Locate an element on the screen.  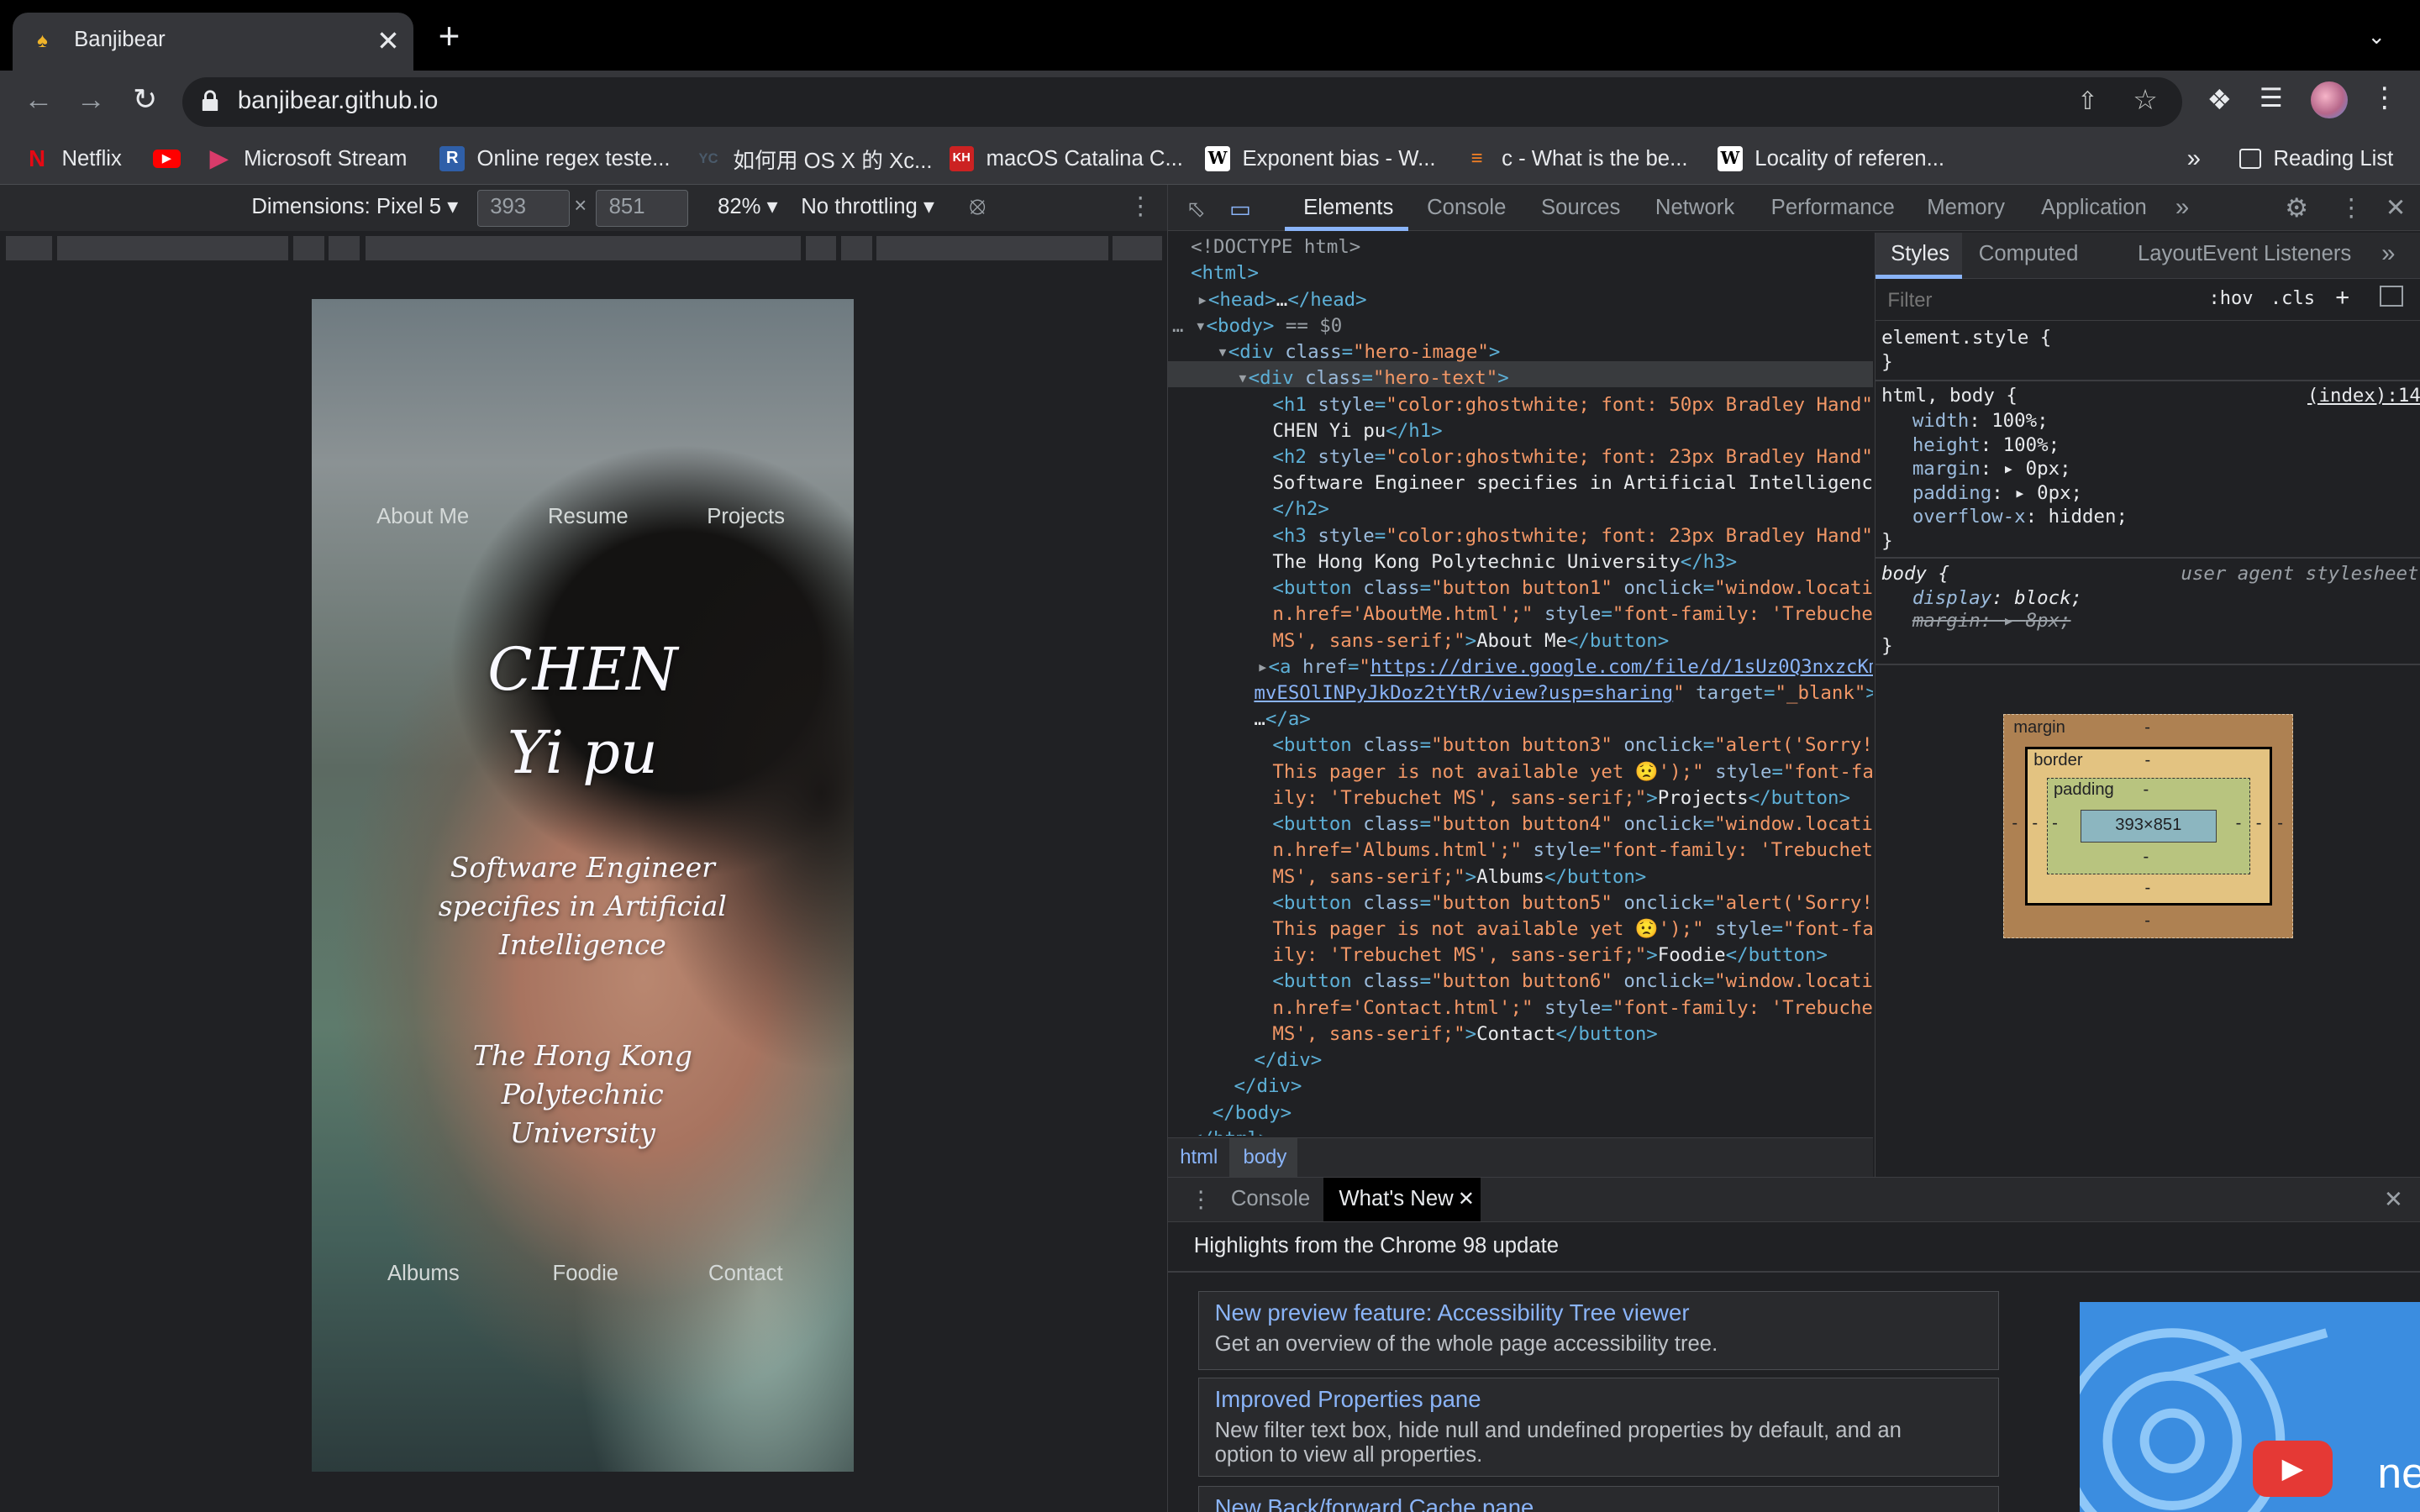
nav-about-me: About Me is located at coordinates (422, 517).